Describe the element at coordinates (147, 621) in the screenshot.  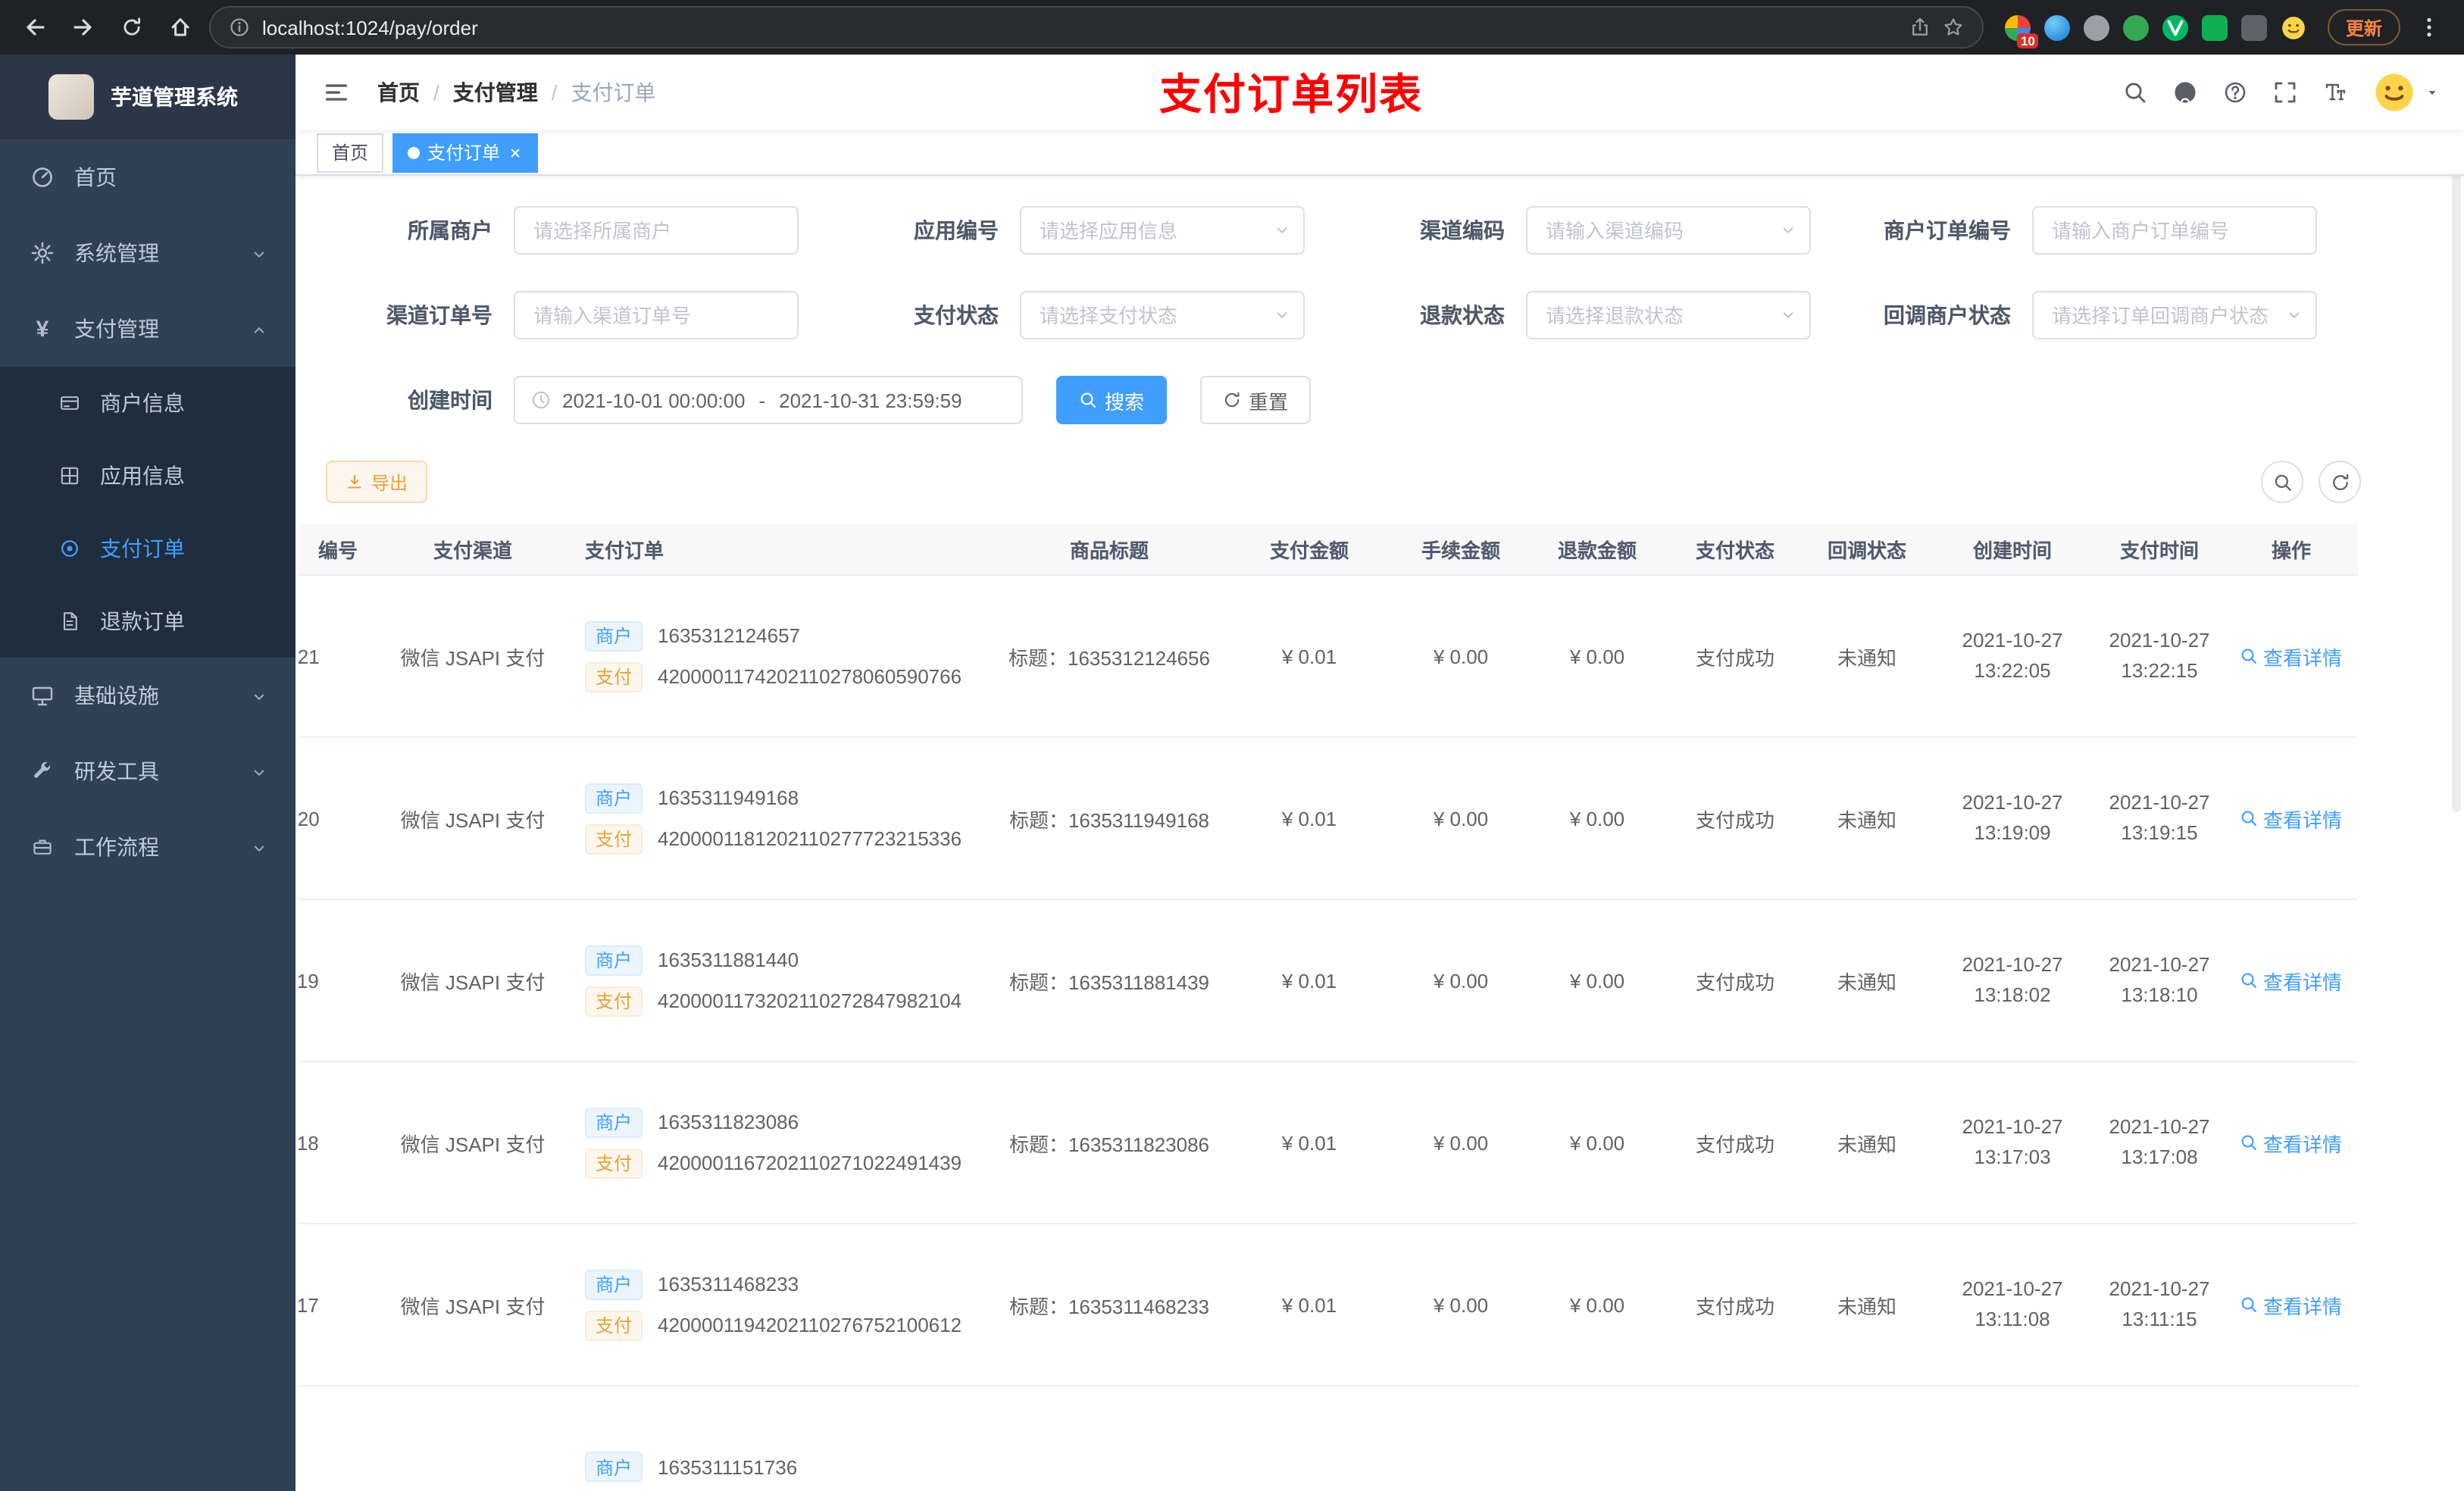
I see `sidebar-item-refund-order: 退款订单` at that location.